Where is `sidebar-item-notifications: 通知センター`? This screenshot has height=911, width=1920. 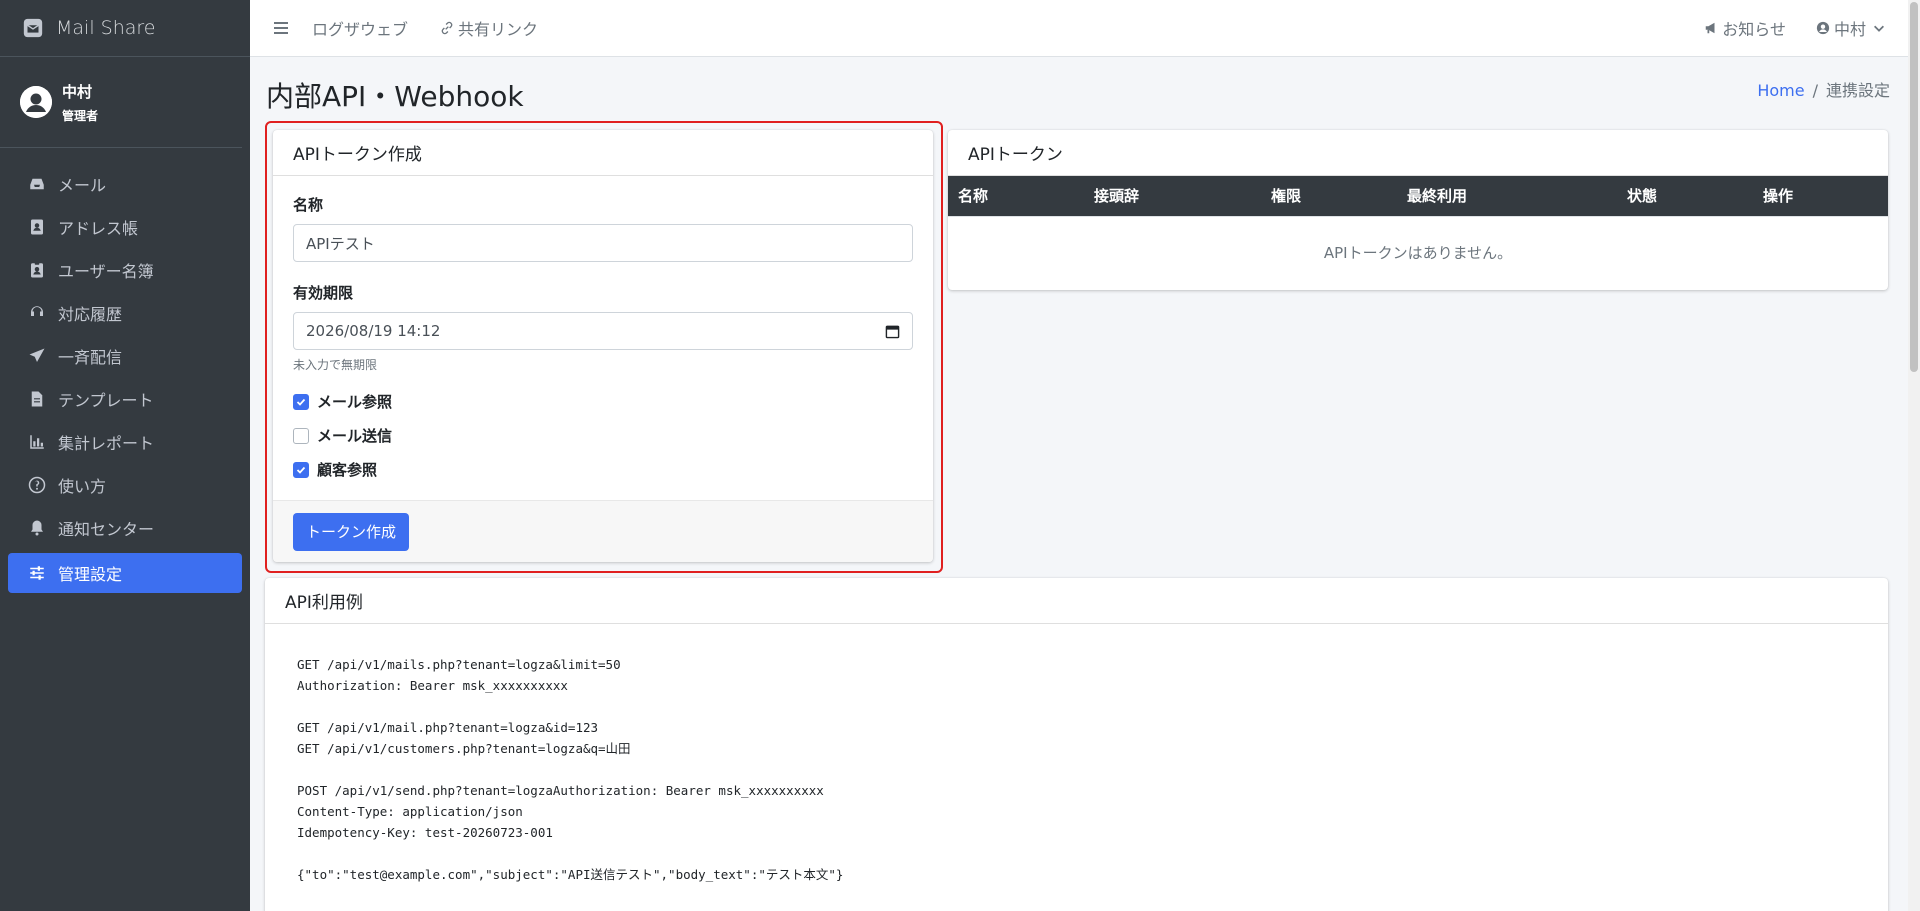 sidebar-item-notifications: 通知センター is located at coordinates (125, 527).